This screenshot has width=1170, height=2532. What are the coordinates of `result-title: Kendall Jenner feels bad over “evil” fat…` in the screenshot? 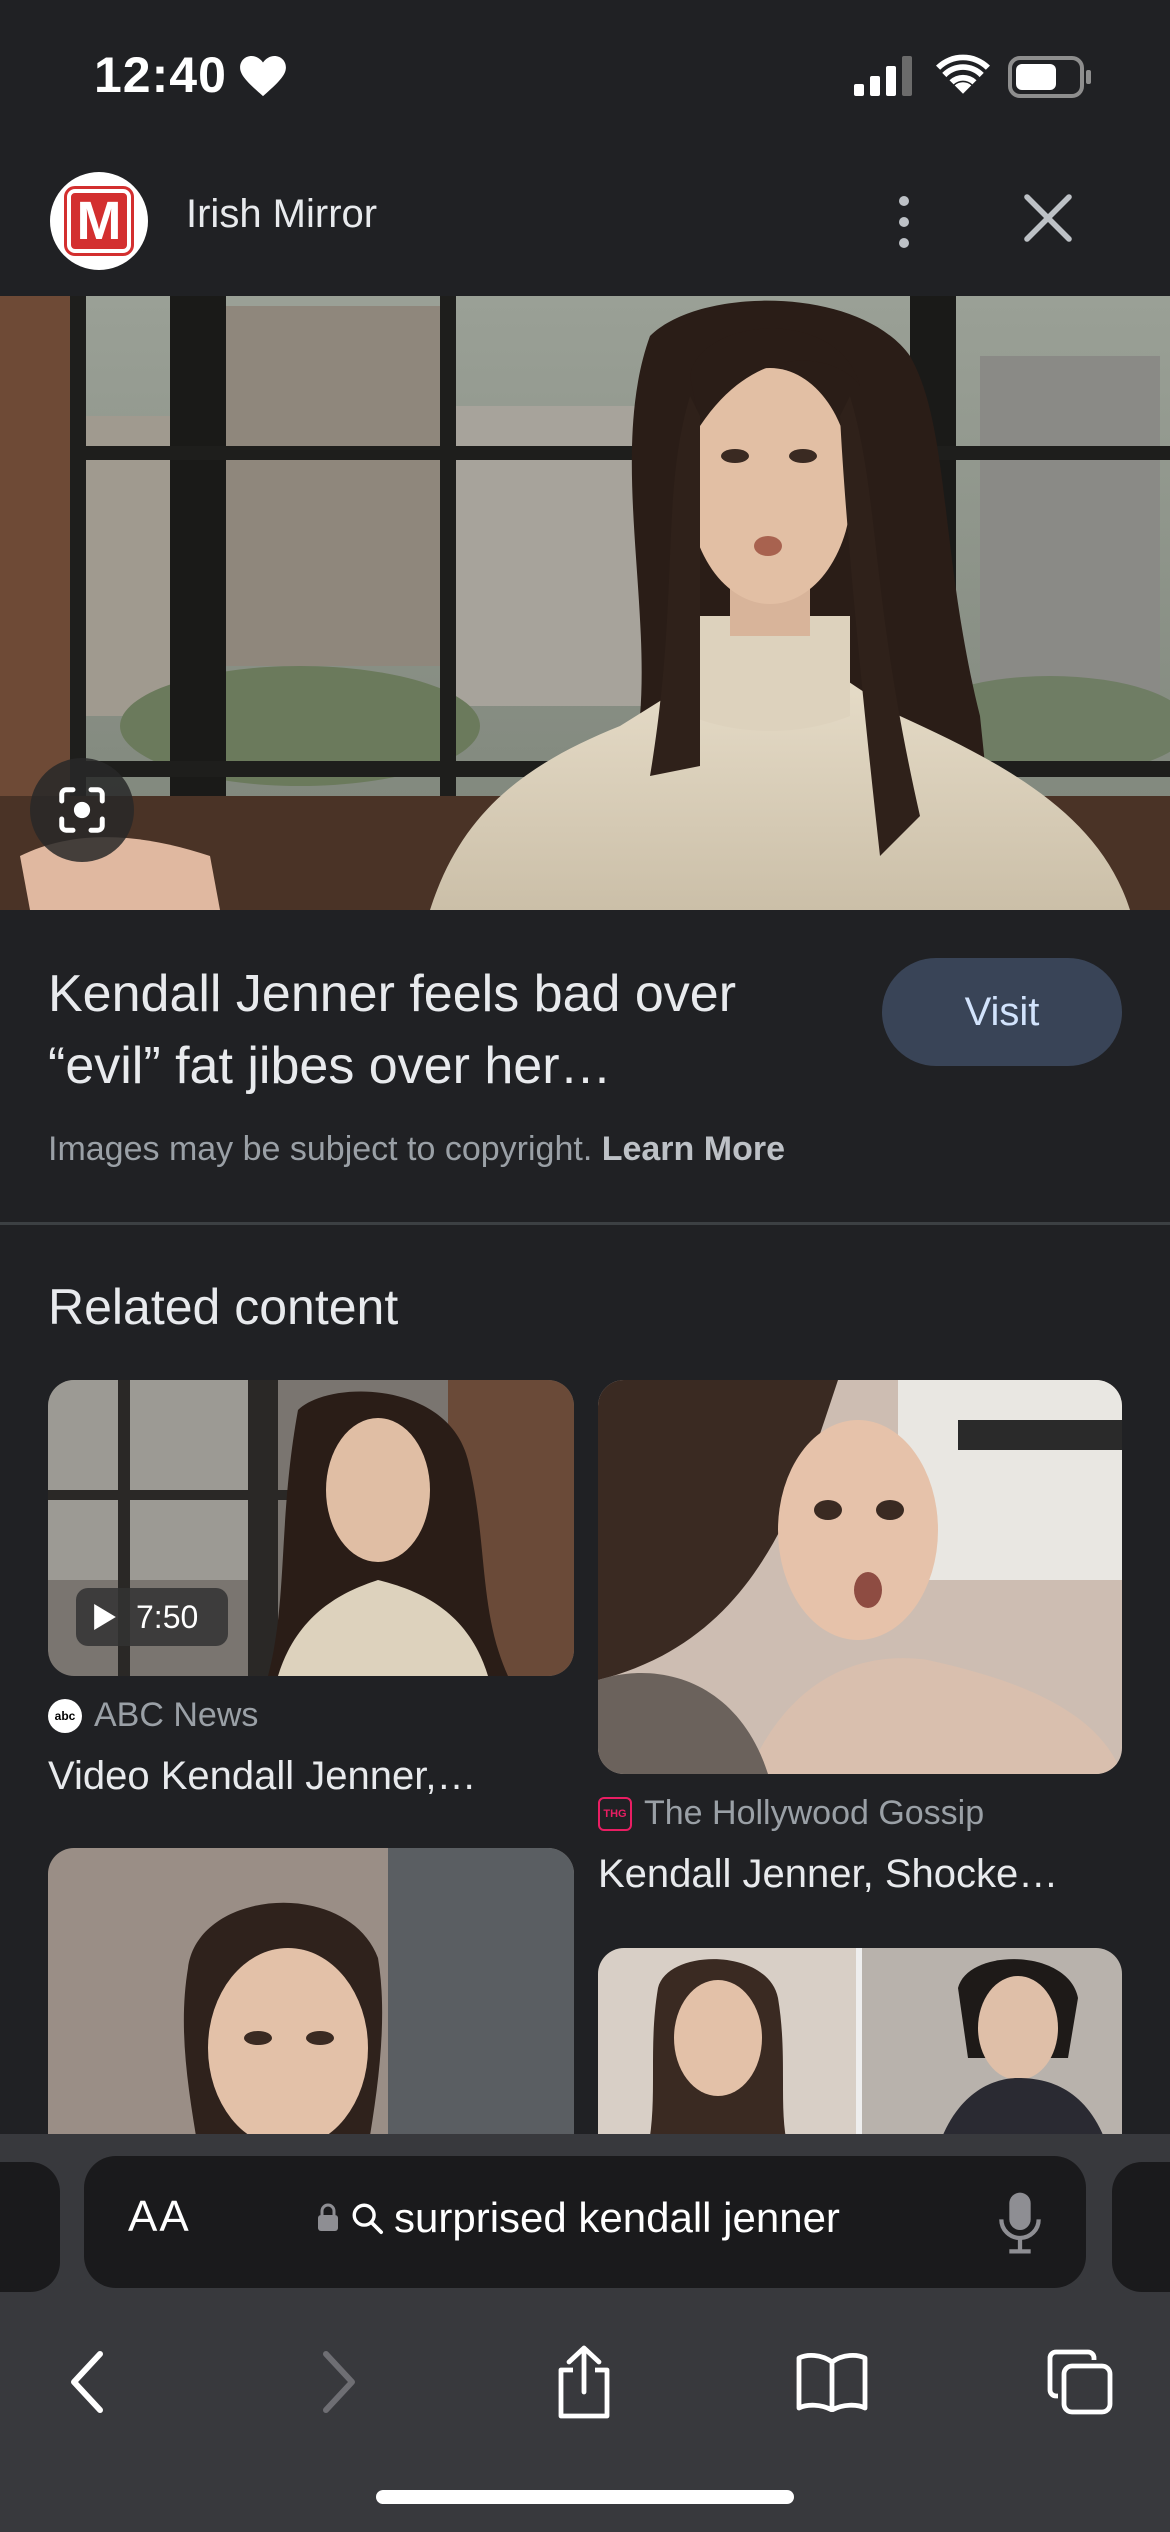 It's located at (433, 1030).